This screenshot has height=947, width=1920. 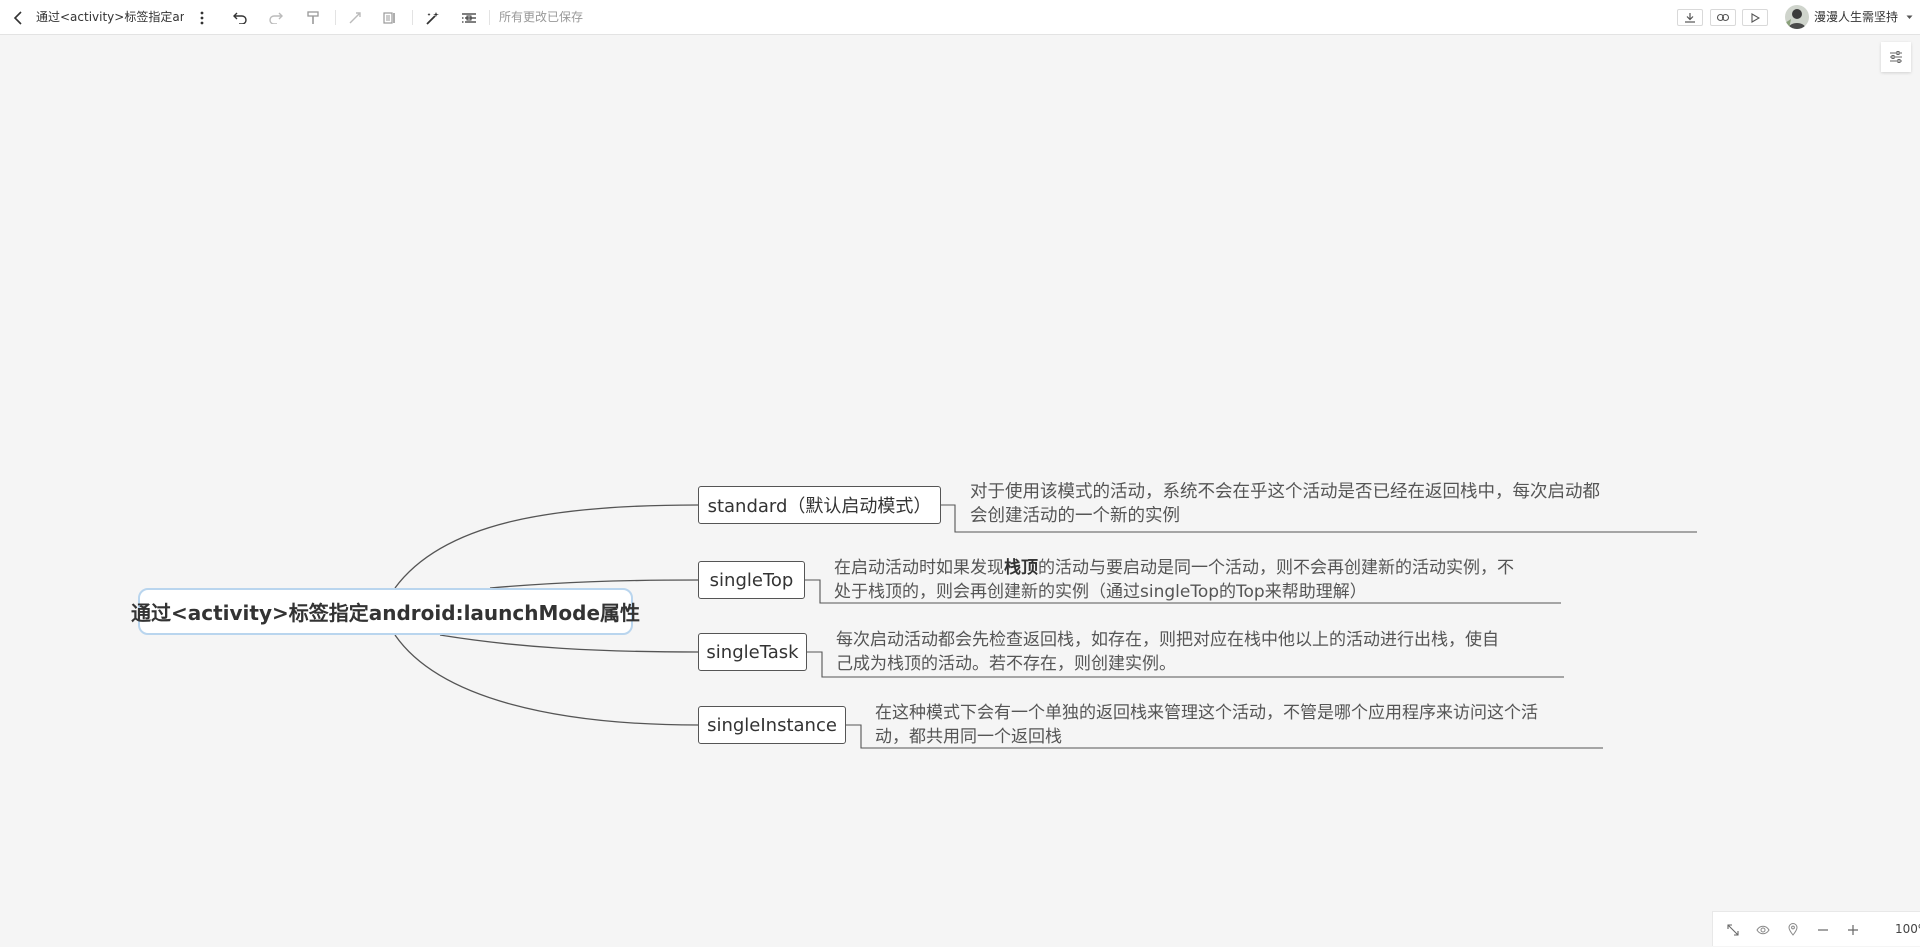 What do you see at coordinates (1167, 640) in the screenshot?
I see `note-line: 每次启动活动都会先检查返回栈，如存在，则把对应在栈中他以上的活动进行出栈，使自` at bounding box center [1167, 640].